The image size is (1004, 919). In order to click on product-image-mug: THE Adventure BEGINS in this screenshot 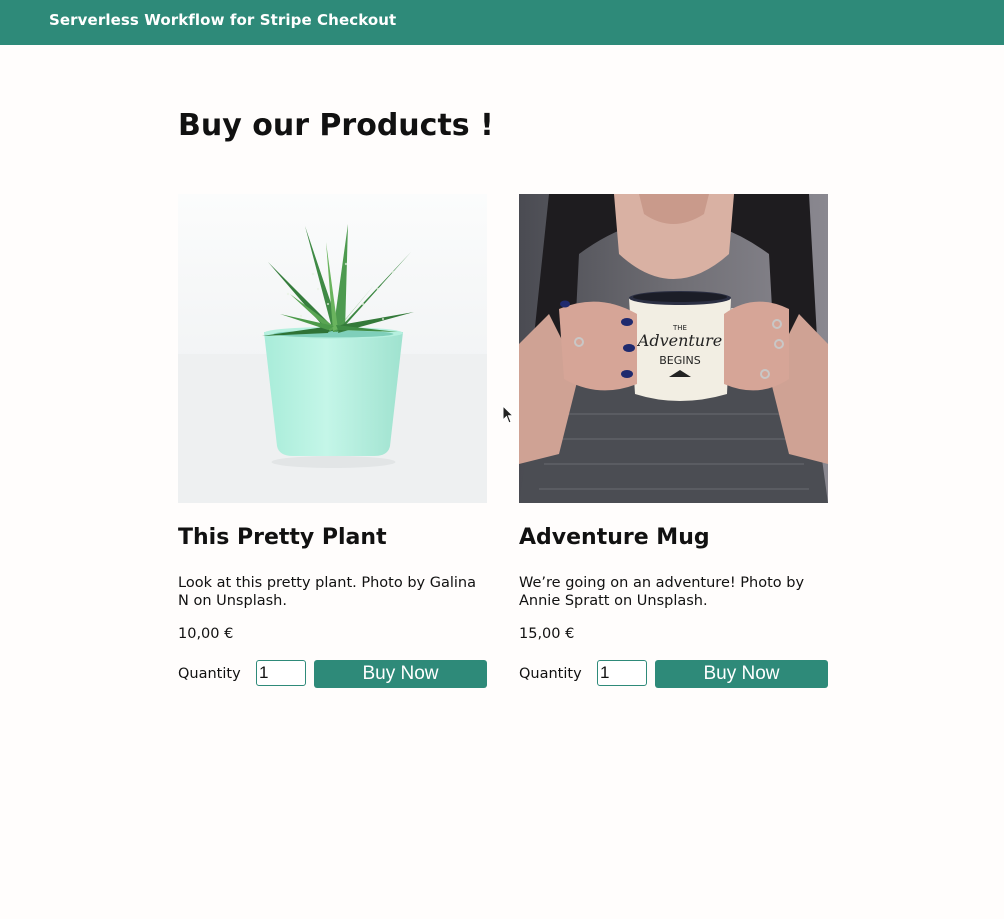, I will do `click(673, 348)`.